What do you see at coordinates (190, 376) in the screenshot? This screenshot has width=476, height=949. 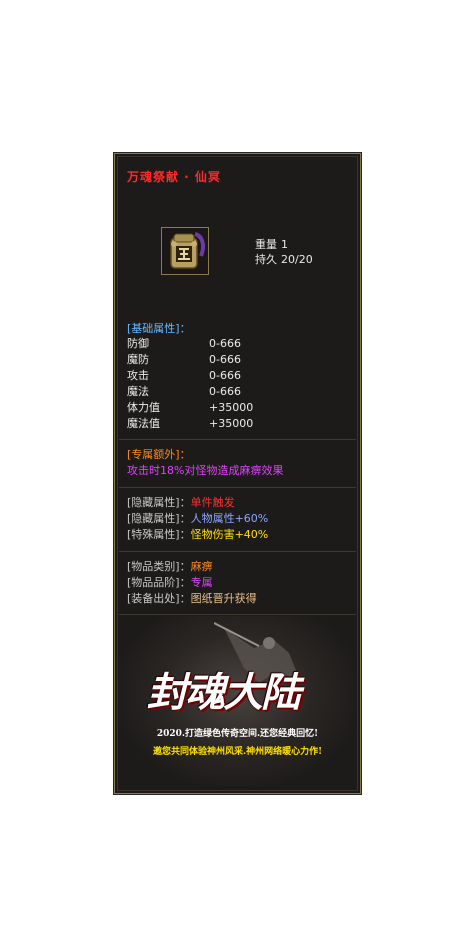 I see `stat-row: 攻击 0-666` at bounding box center [190, 376].